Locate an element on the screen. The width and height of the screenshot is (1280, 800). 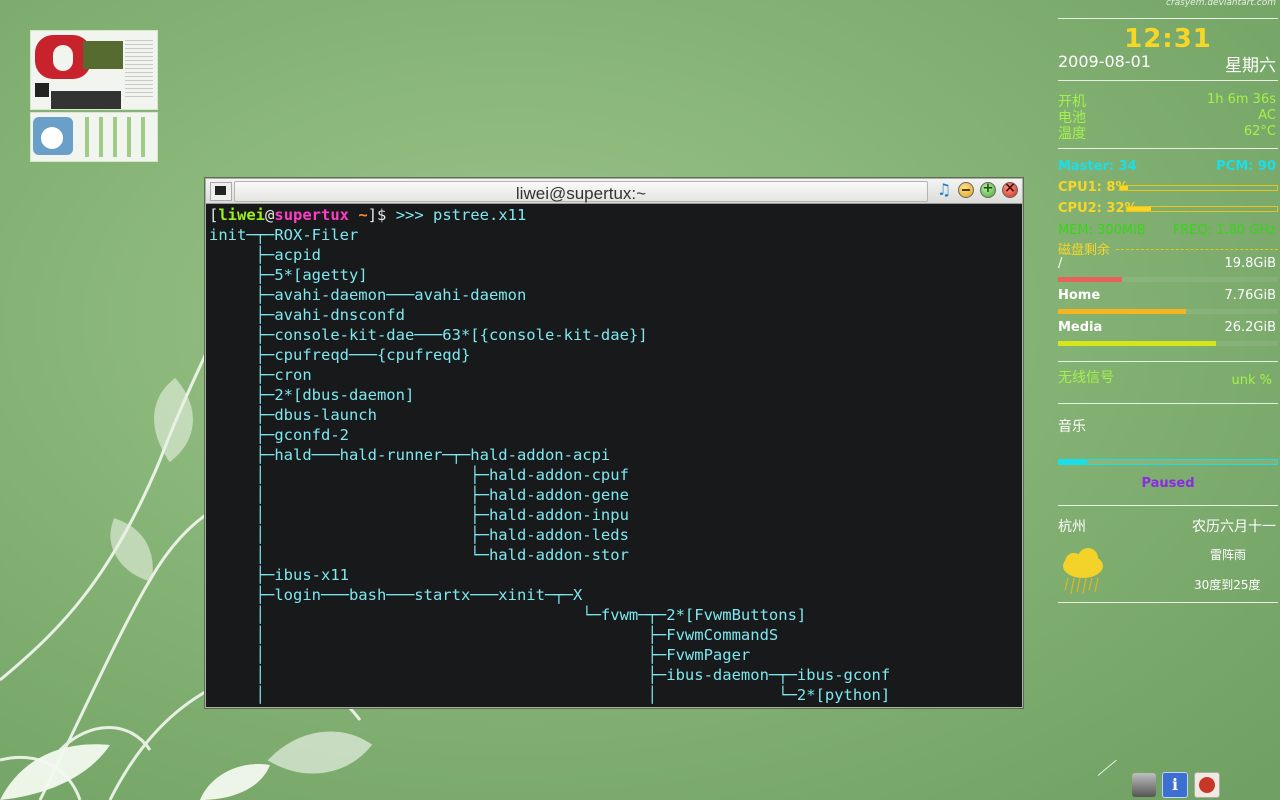
prompt-dir: ~ is located at coordinates (358, 215).